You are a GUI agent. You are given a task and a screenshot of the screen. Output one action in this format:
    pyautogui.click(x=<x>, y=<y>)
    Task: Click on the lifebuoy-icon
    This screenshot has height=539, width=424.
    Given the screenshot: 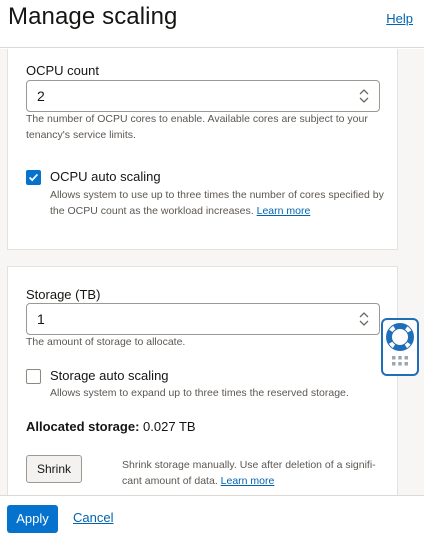 What is the action you would take?
    pyautogui.click(x=400, y=344)
    